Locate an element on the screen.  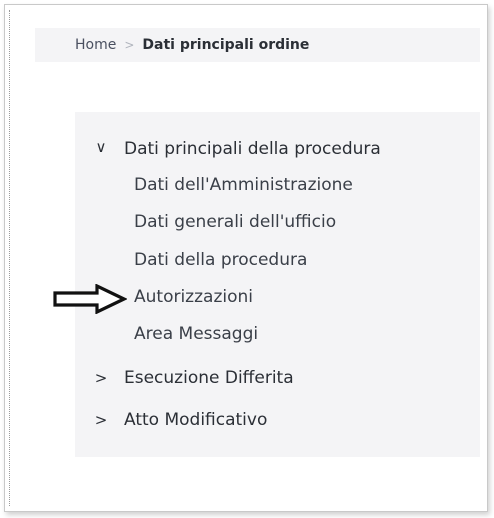
menu-section-esecuzione-differita: Esecuzione Differita is located at coordinates (209, 378).